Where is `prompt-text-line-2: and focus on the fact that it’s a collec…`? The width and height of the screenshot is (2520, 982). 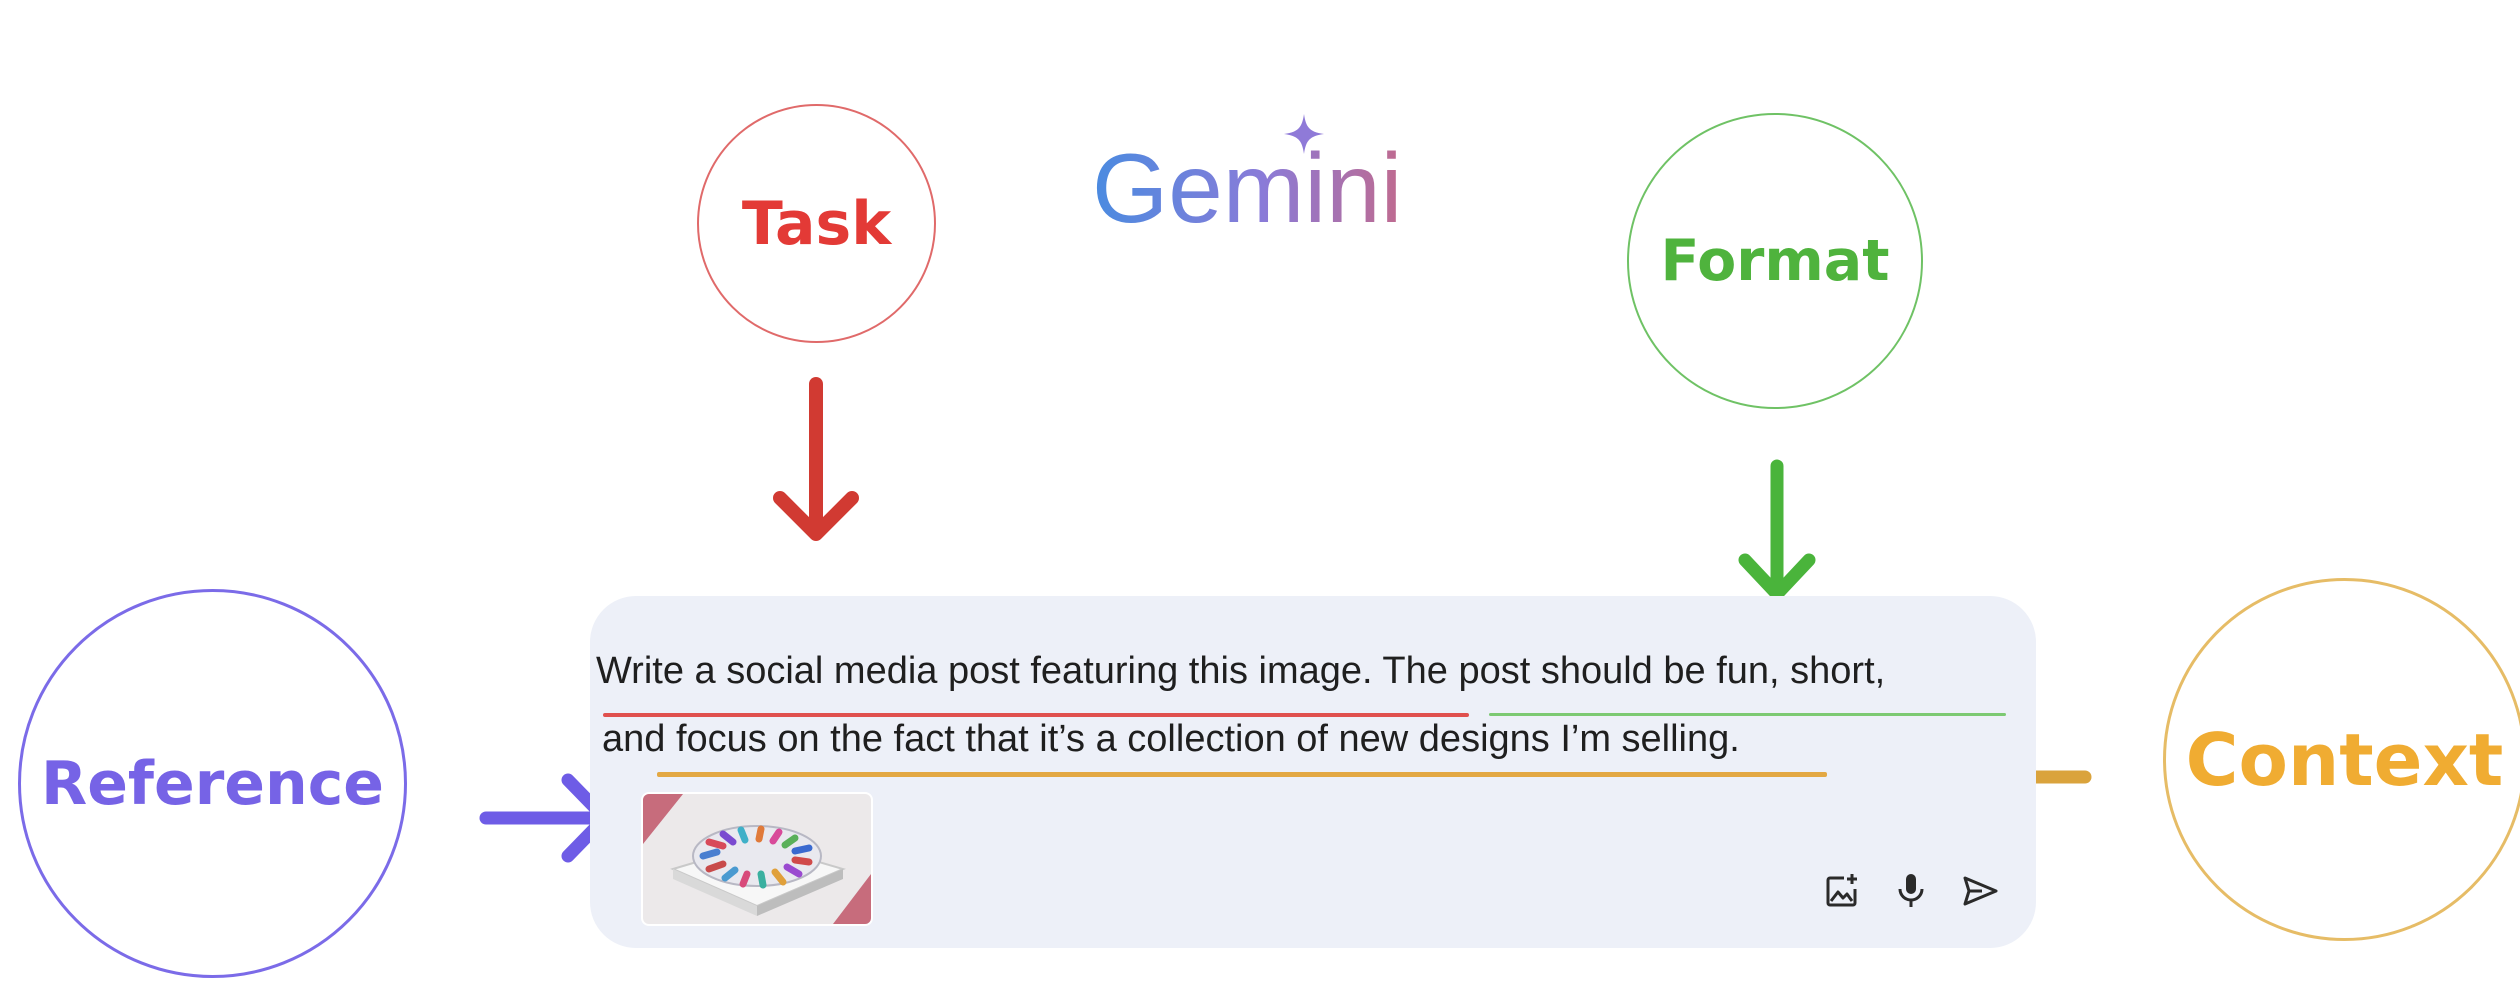 prompt-text-line-2: and focus on the fact that it’s a collec… is located at coordinates (1171, 739).